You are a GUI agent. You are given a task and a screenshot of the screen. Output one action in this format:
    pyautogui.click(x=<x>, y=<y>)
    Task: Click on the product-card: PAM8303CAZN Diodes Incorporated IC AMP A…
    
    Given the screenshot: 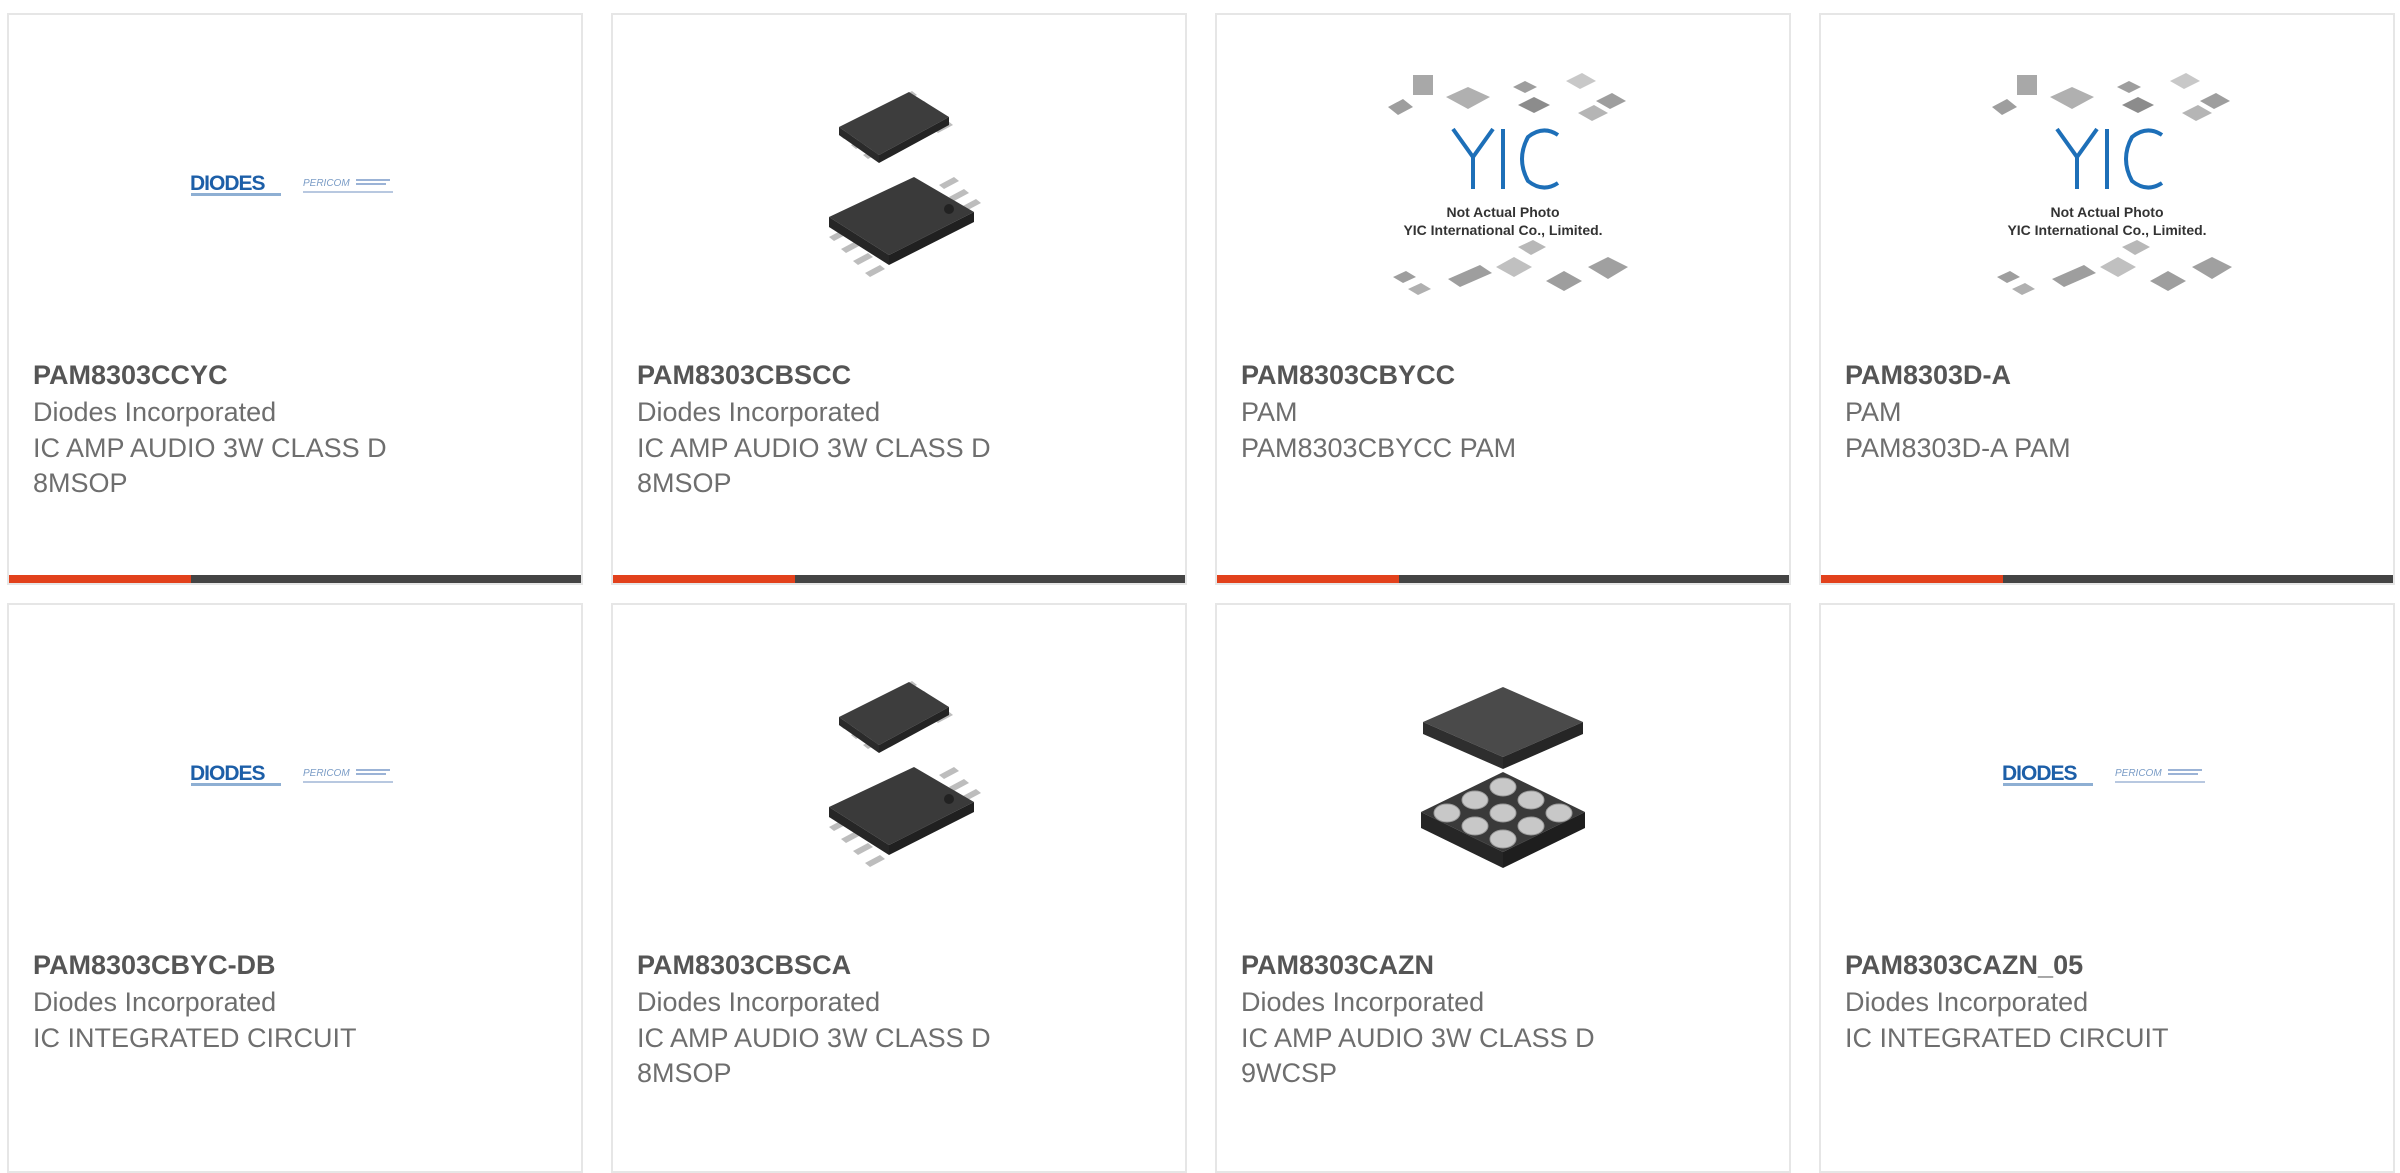 What is the action you would take?
    pyautogui.click(x=1503, y=888)
    